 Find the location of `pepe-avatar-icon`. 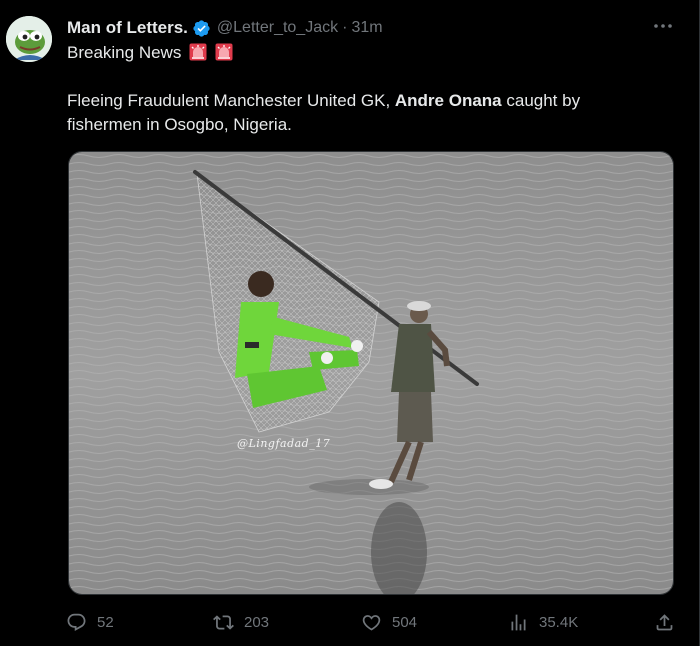

pepe-avatar-icon is located at coordinates (29, 39).